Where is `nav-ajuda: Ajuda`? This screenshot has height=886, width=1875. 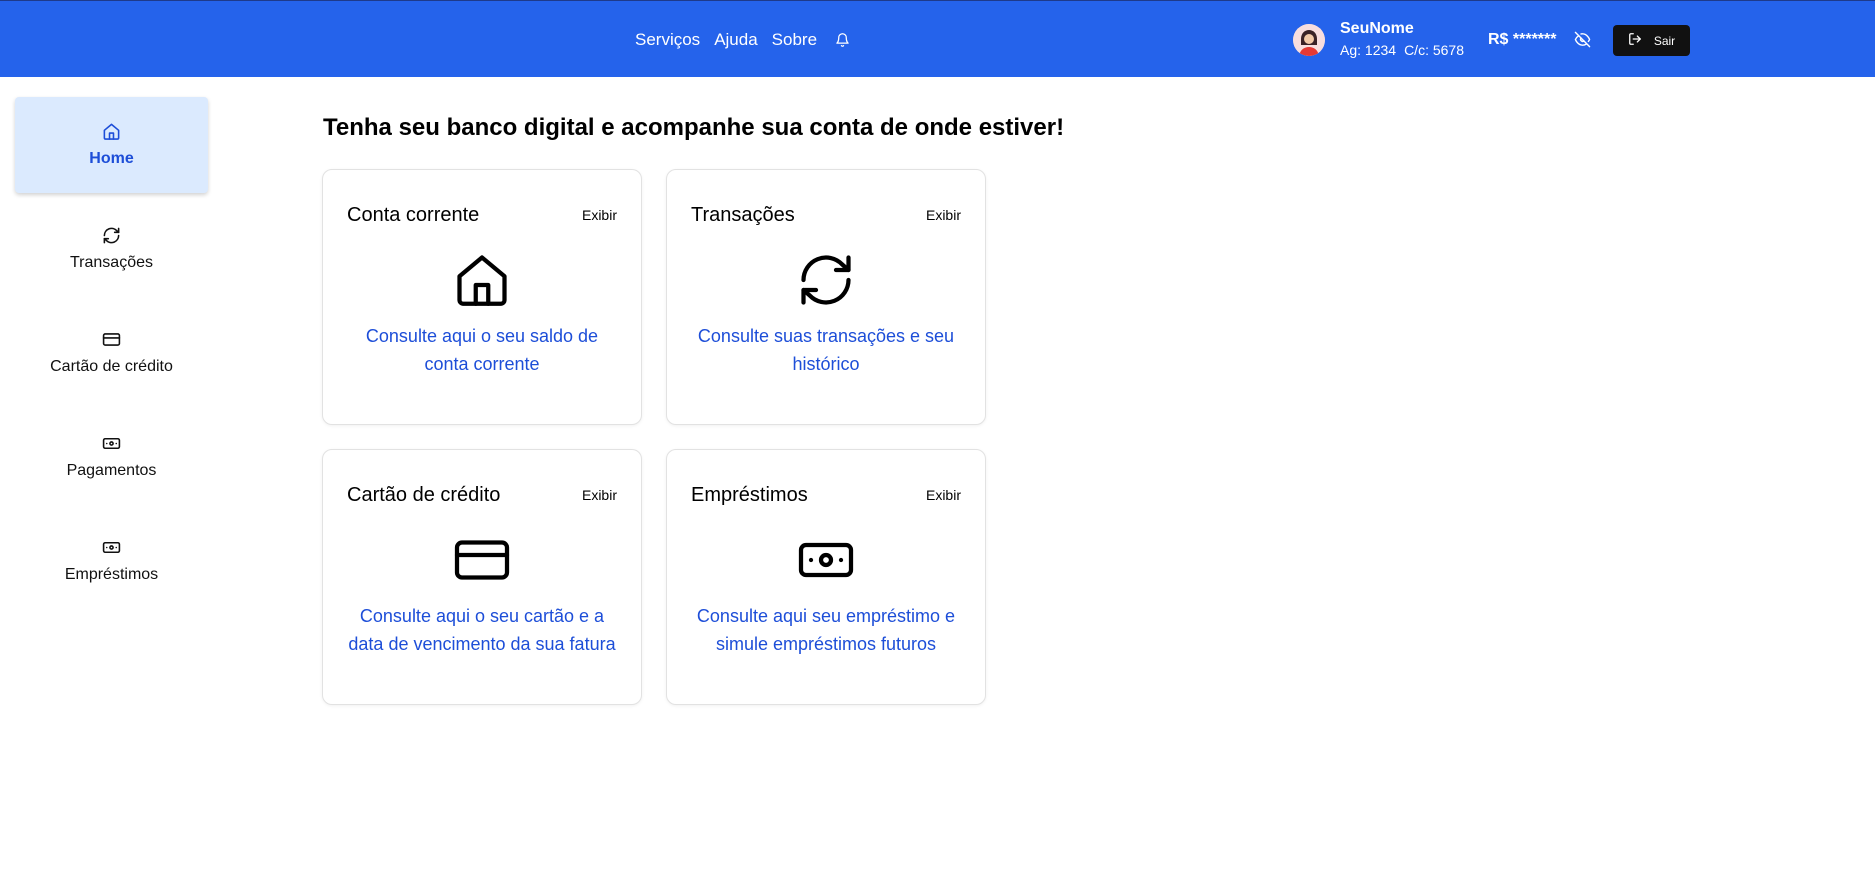 nav-ajuda: Ajuda is located at coordinates (735, 40).